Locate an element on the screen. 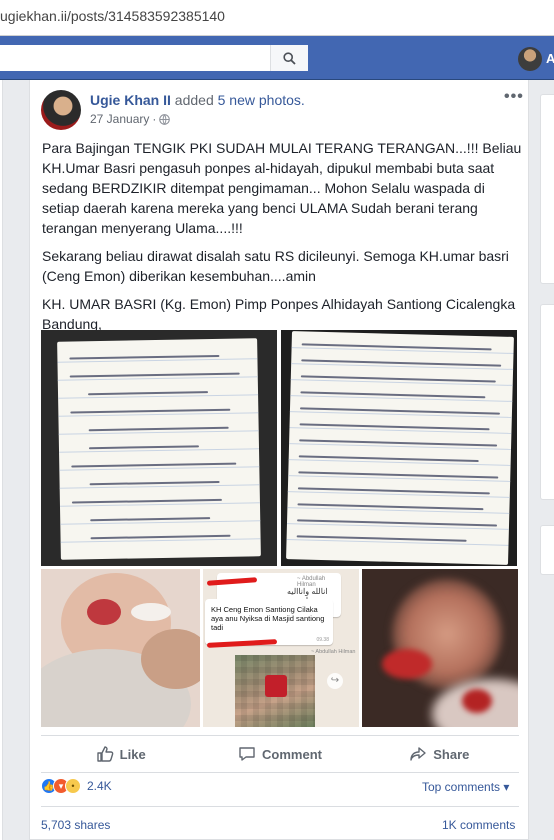 This screenshot has width=554, height=840. like-button: Like is located at coordinates (120, 754).